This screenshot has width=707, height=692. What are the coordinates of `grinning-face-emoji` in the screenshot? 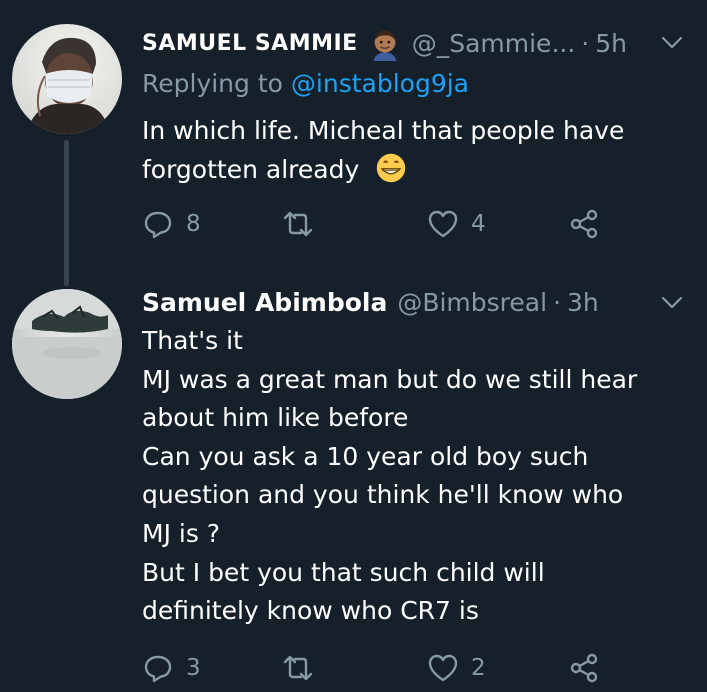 It's located at (391, 167).